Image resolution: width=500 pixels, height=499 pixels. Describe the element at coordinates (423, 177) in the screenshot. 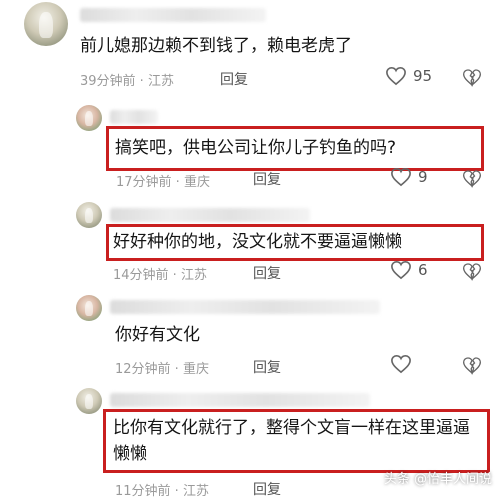

I see `like-count: 9` at that location.